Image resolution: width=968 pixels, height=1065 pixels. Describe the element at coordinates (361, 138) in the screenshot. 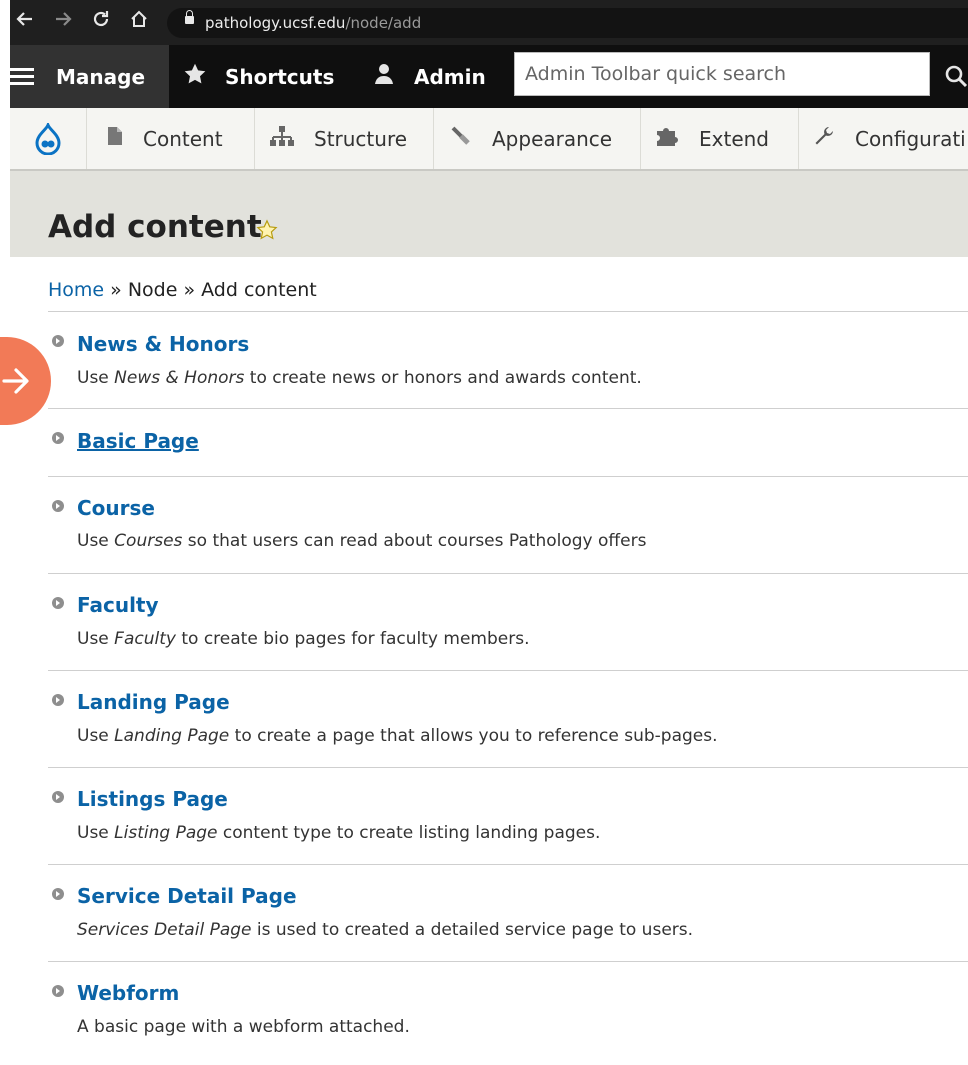

I see `tray-structure-label: Structure` at that location.